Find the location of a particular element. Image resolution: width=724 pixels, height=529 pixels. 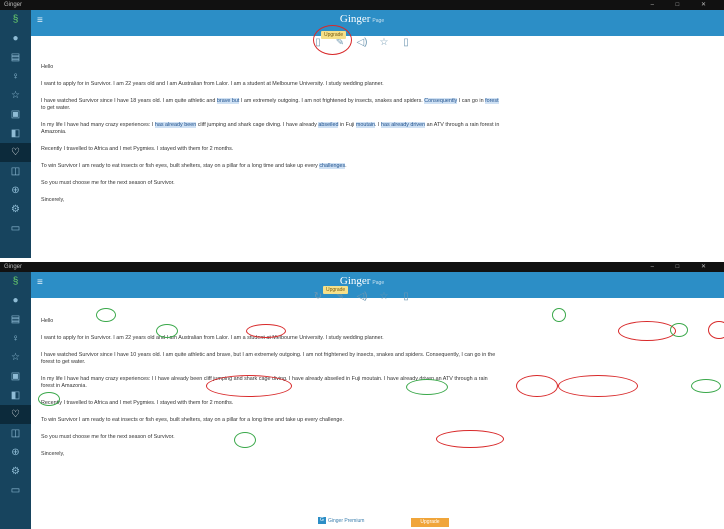

correction-highlight: challenges is located at coordinates (332, 166).